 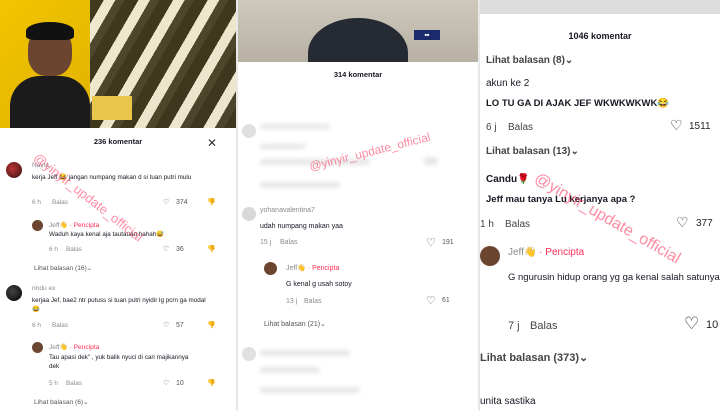 I want to click on like-count: 57, so click(x=180, y=325).